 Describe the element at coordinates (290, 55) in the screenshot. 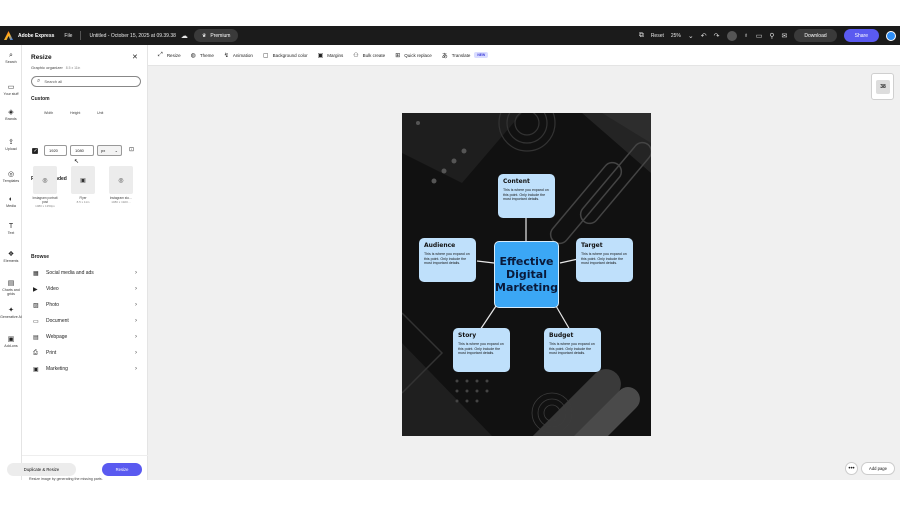

I see `tool-label: Background color` at that location.